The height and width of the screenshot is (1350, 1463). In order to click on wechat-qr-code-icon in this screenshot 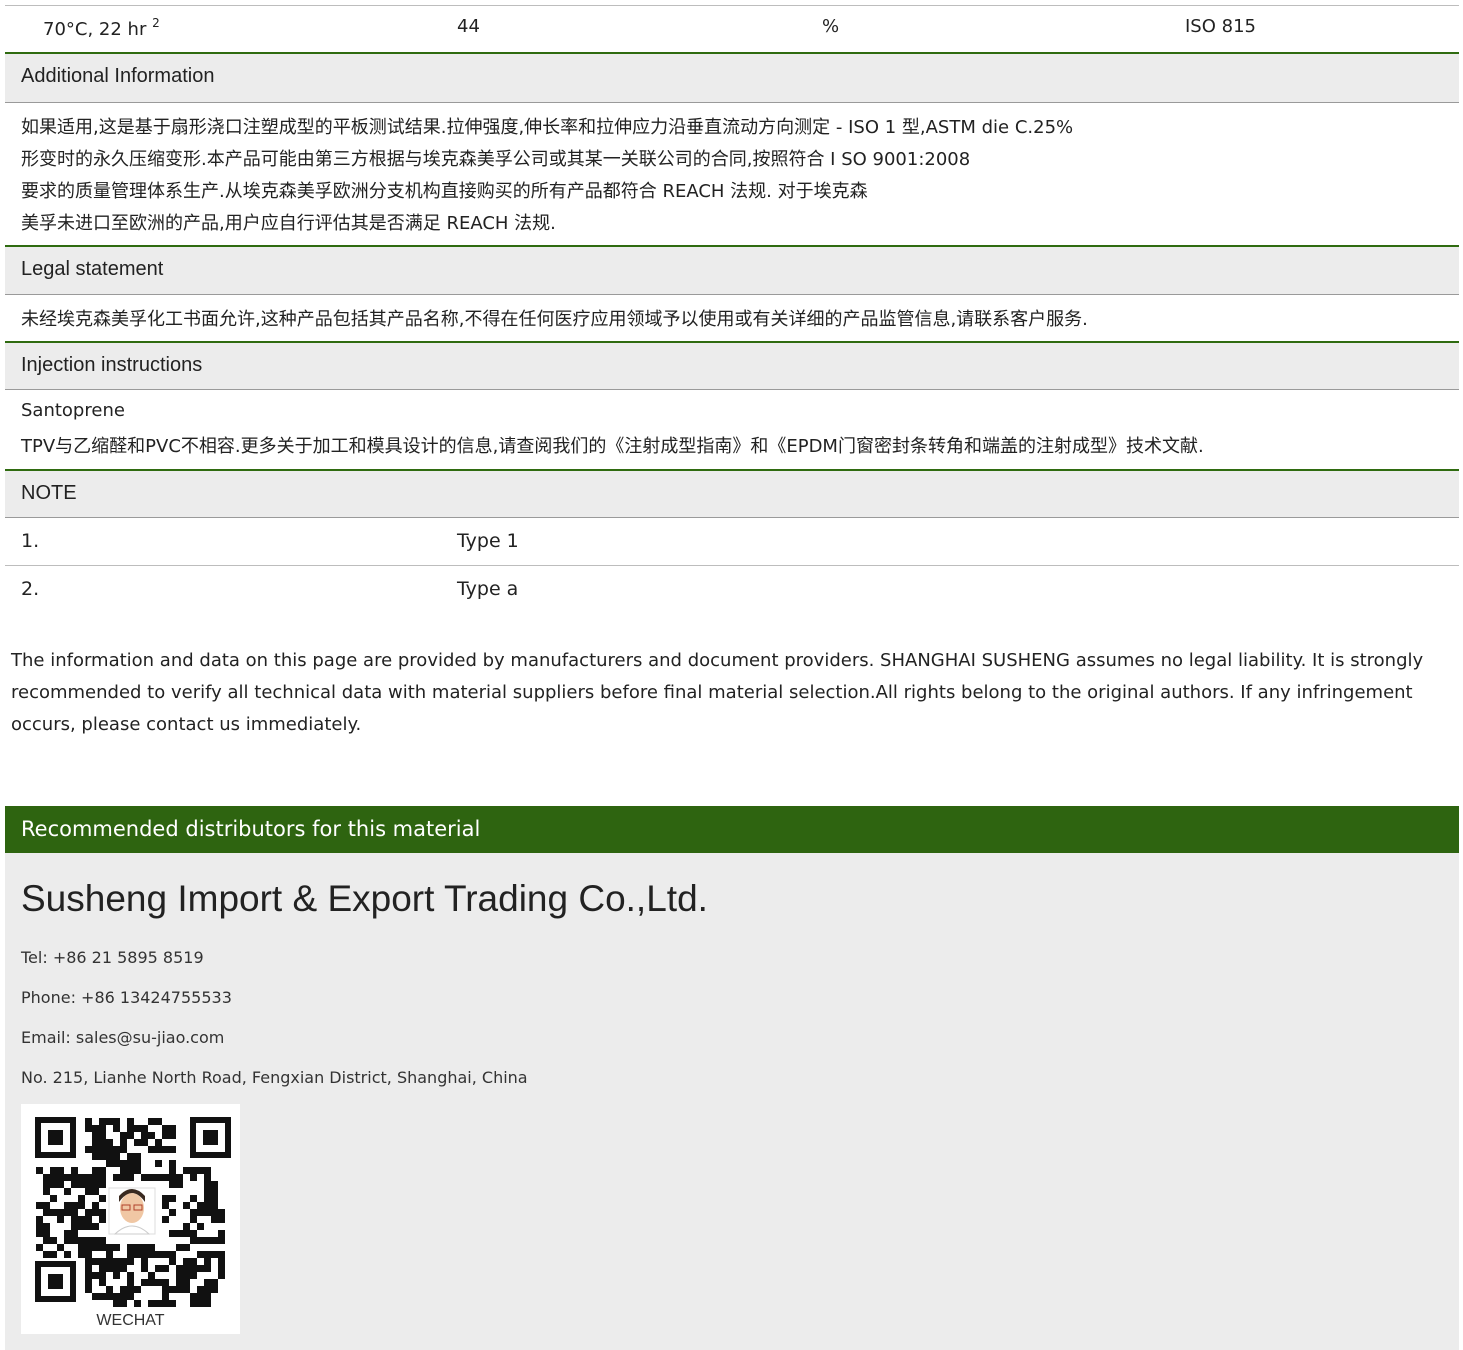, I will do `click(133, 1212)`.